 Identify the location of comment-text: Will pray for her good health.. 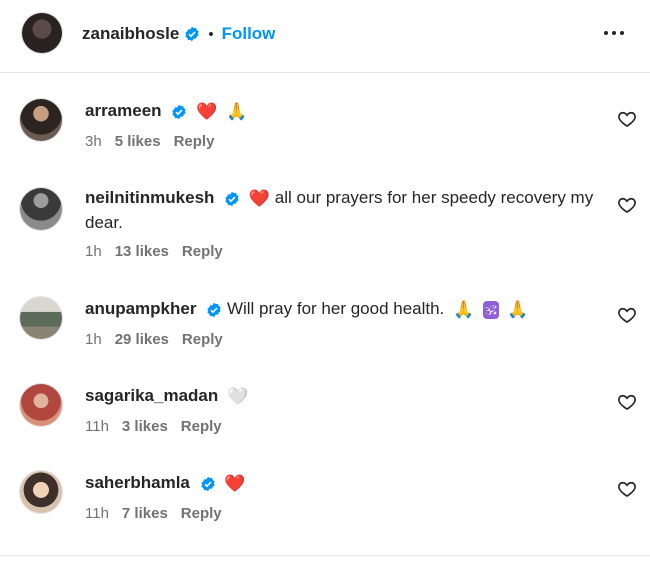
(335, 308).